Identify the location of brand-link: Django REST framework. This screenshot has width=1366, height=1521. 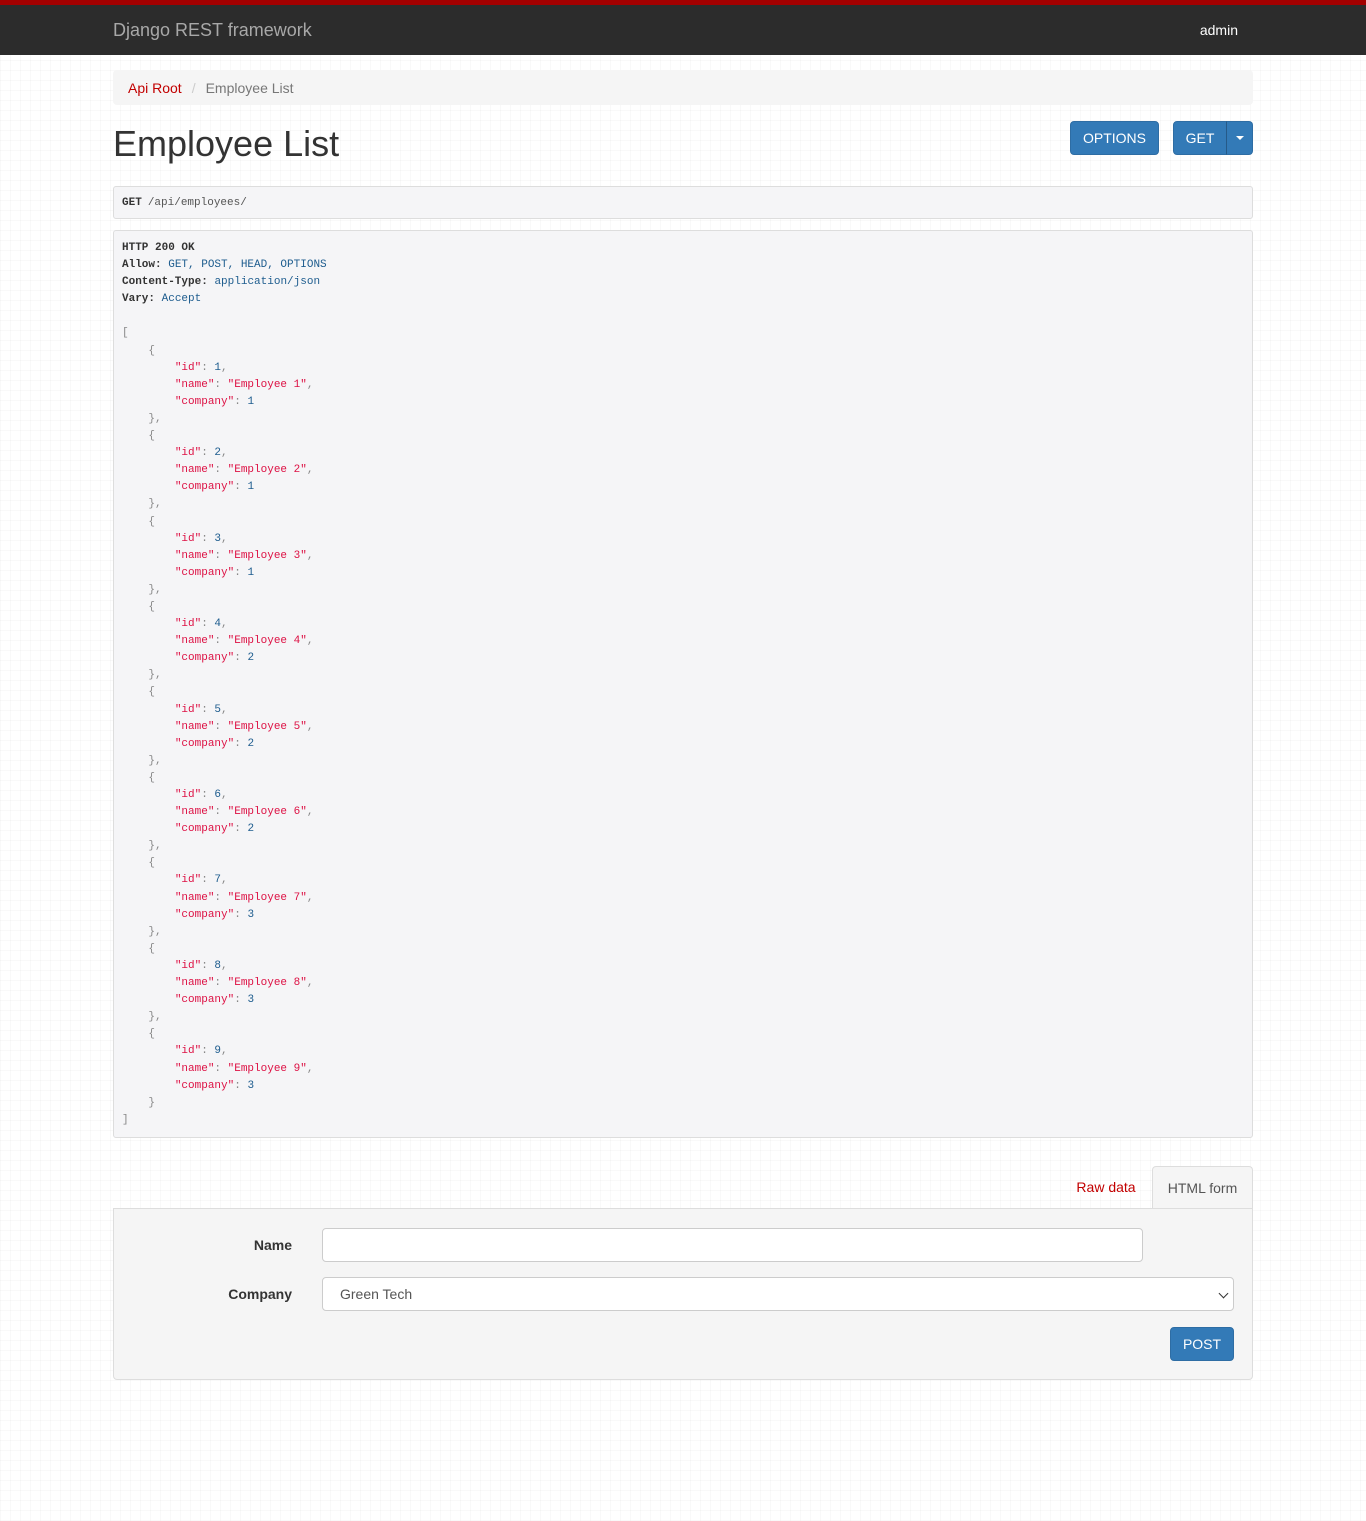
(212, 30).